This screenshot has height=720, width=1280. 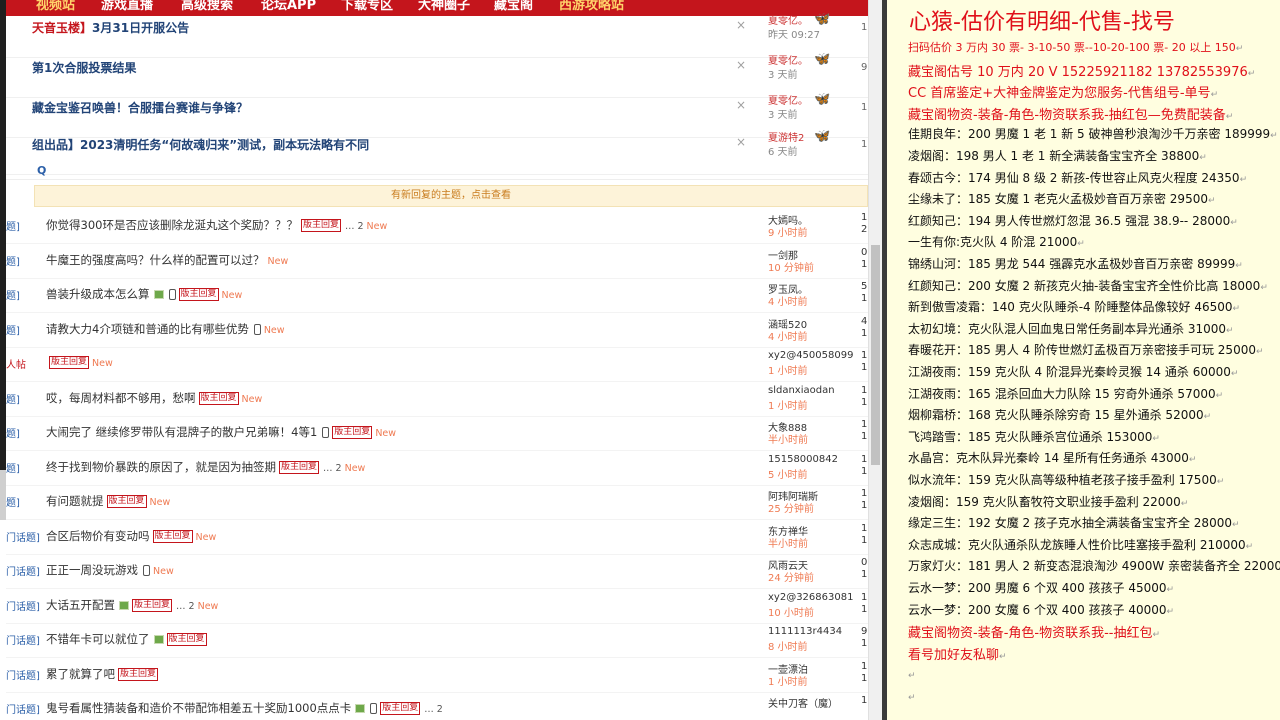 I want to click on nav-item-cbg: 藏宝阁, so click(x=513, y=6).